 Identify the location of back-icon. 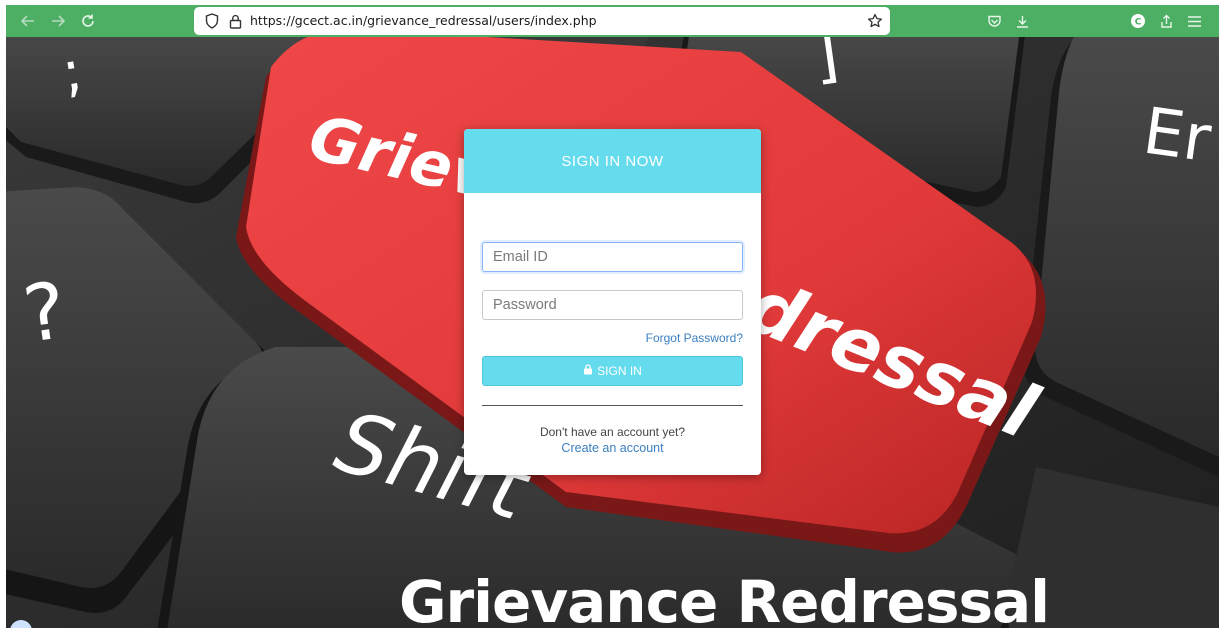
(28, 21).